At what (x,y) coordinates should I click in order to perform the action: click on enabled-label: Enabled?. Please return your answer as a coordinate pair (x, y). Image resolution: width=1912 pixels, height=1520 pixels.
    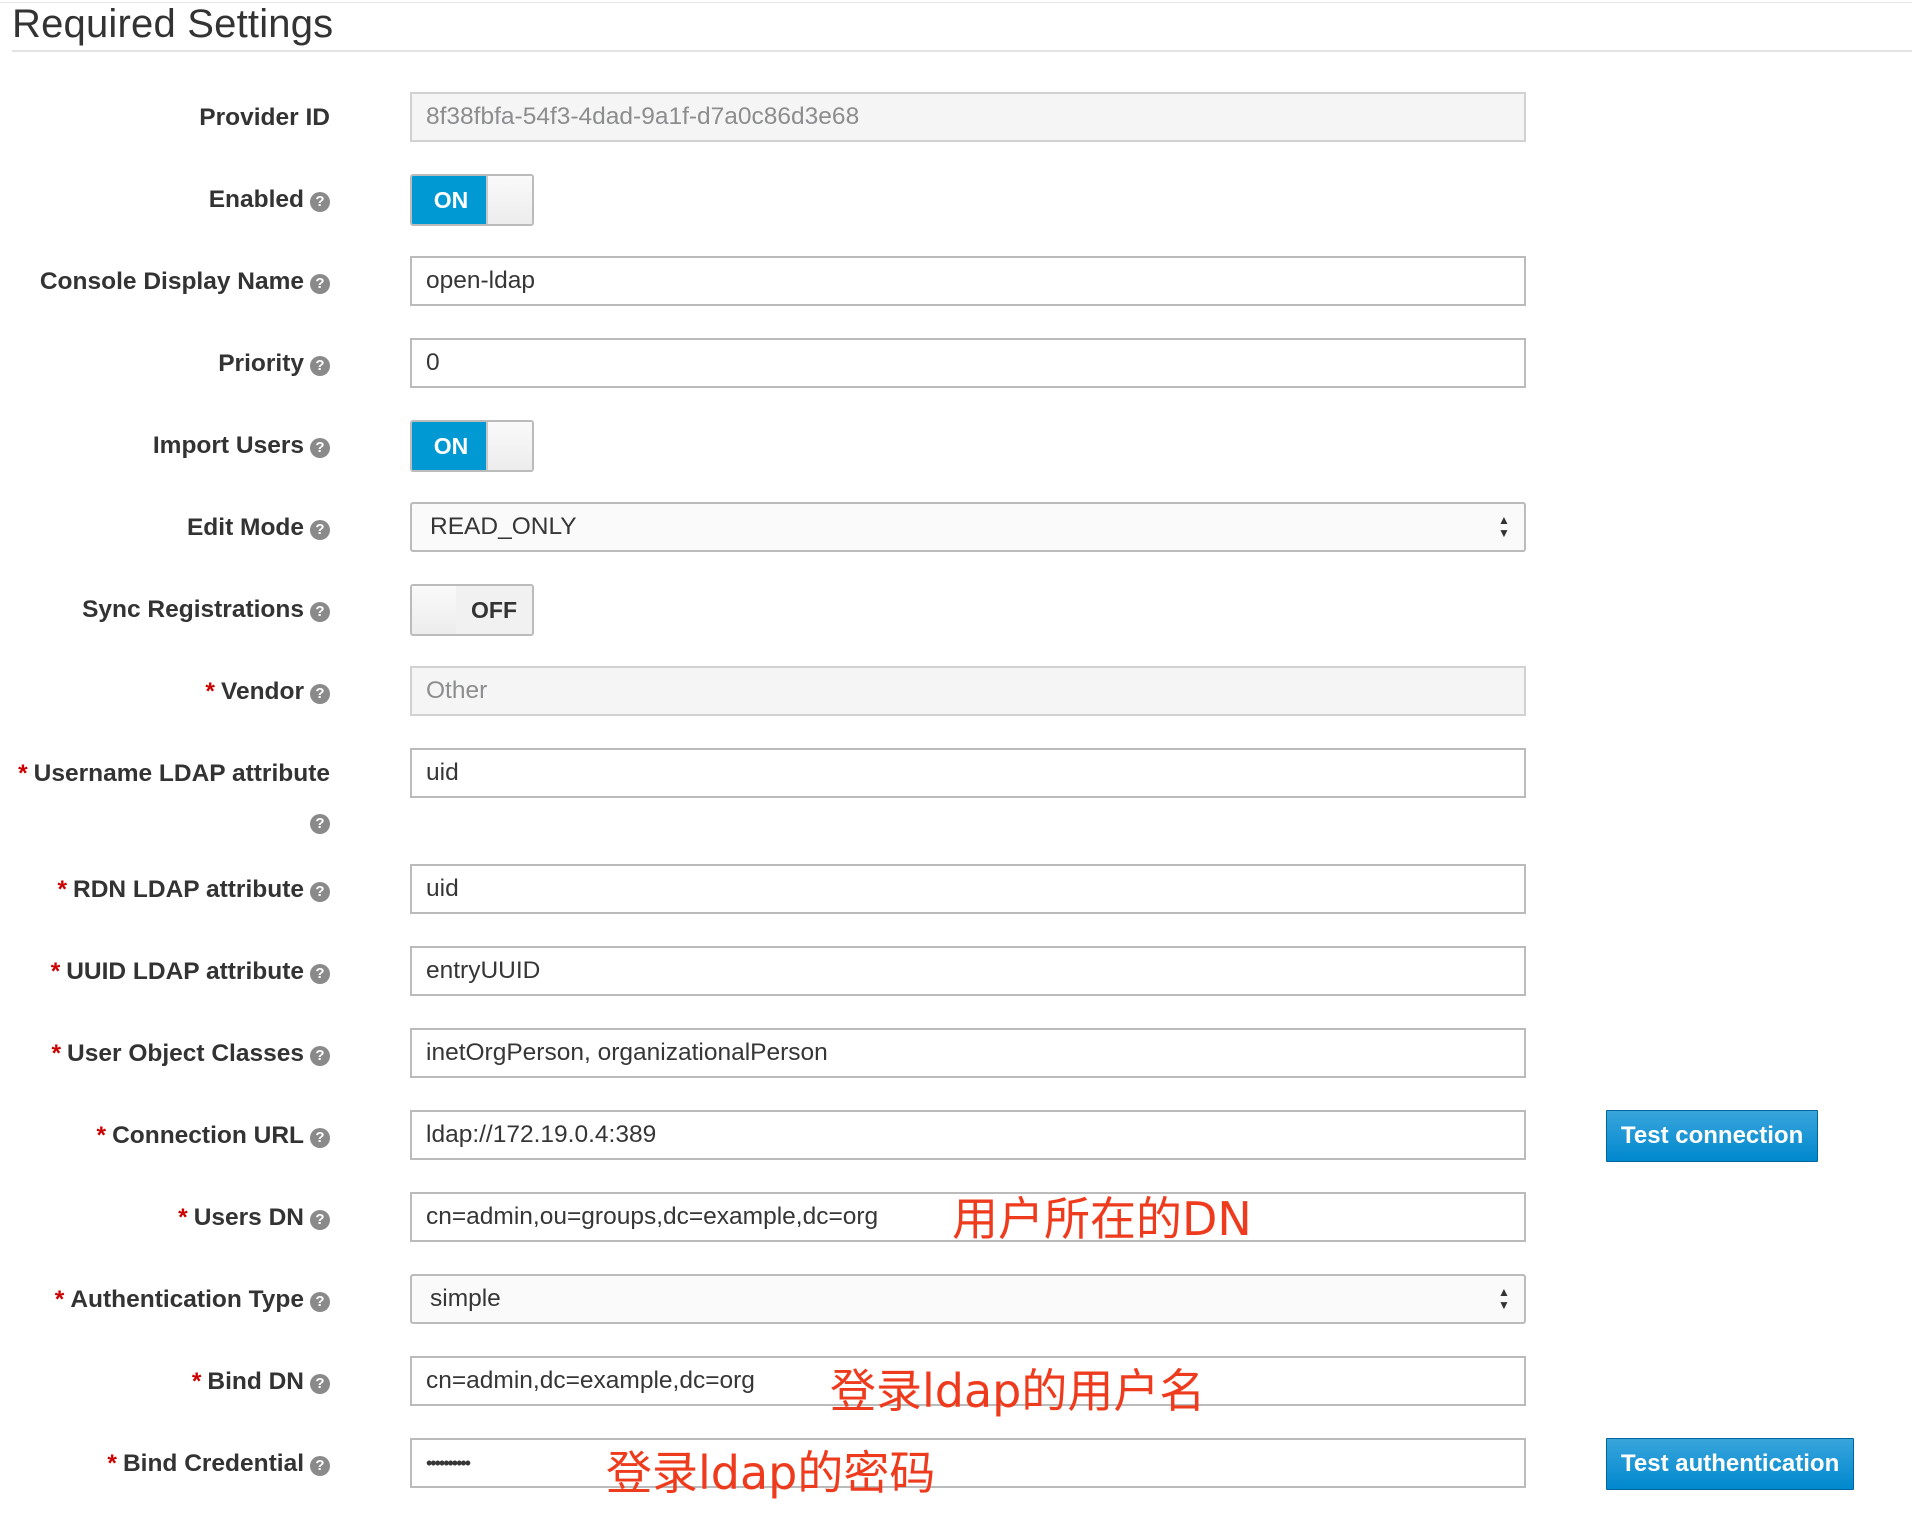
    Looking at the image, I should click on (269, 200).